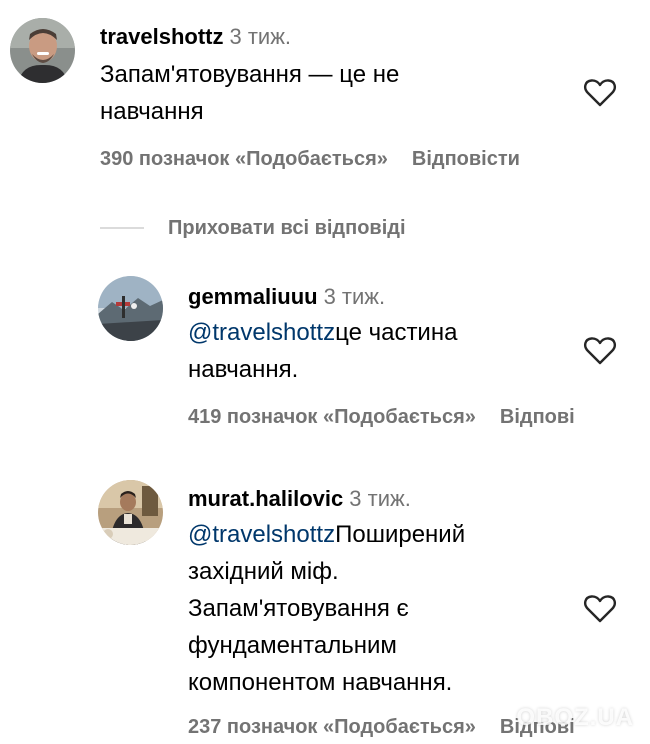  I want to click on username: gemmaliuuu, so click(253, 296).